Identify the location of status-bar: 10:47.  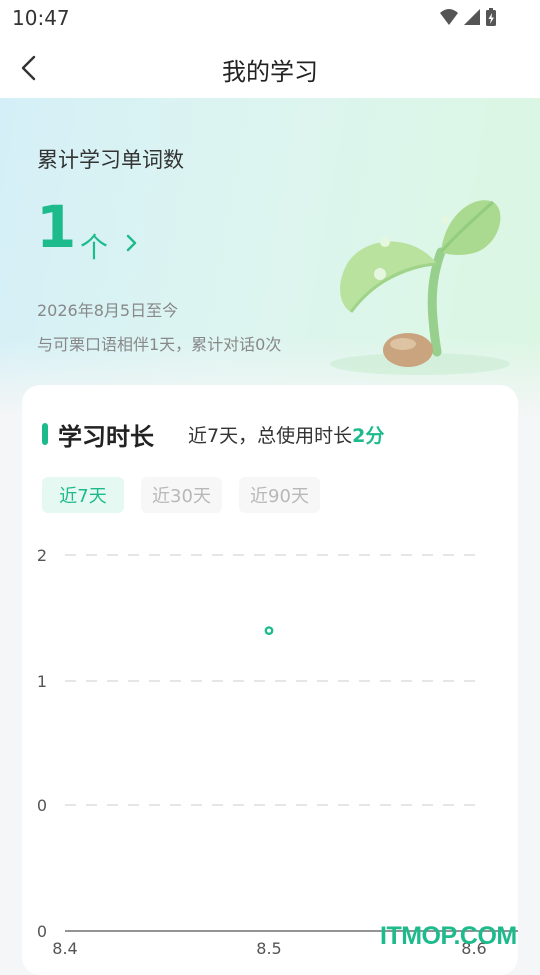
(270, 18).